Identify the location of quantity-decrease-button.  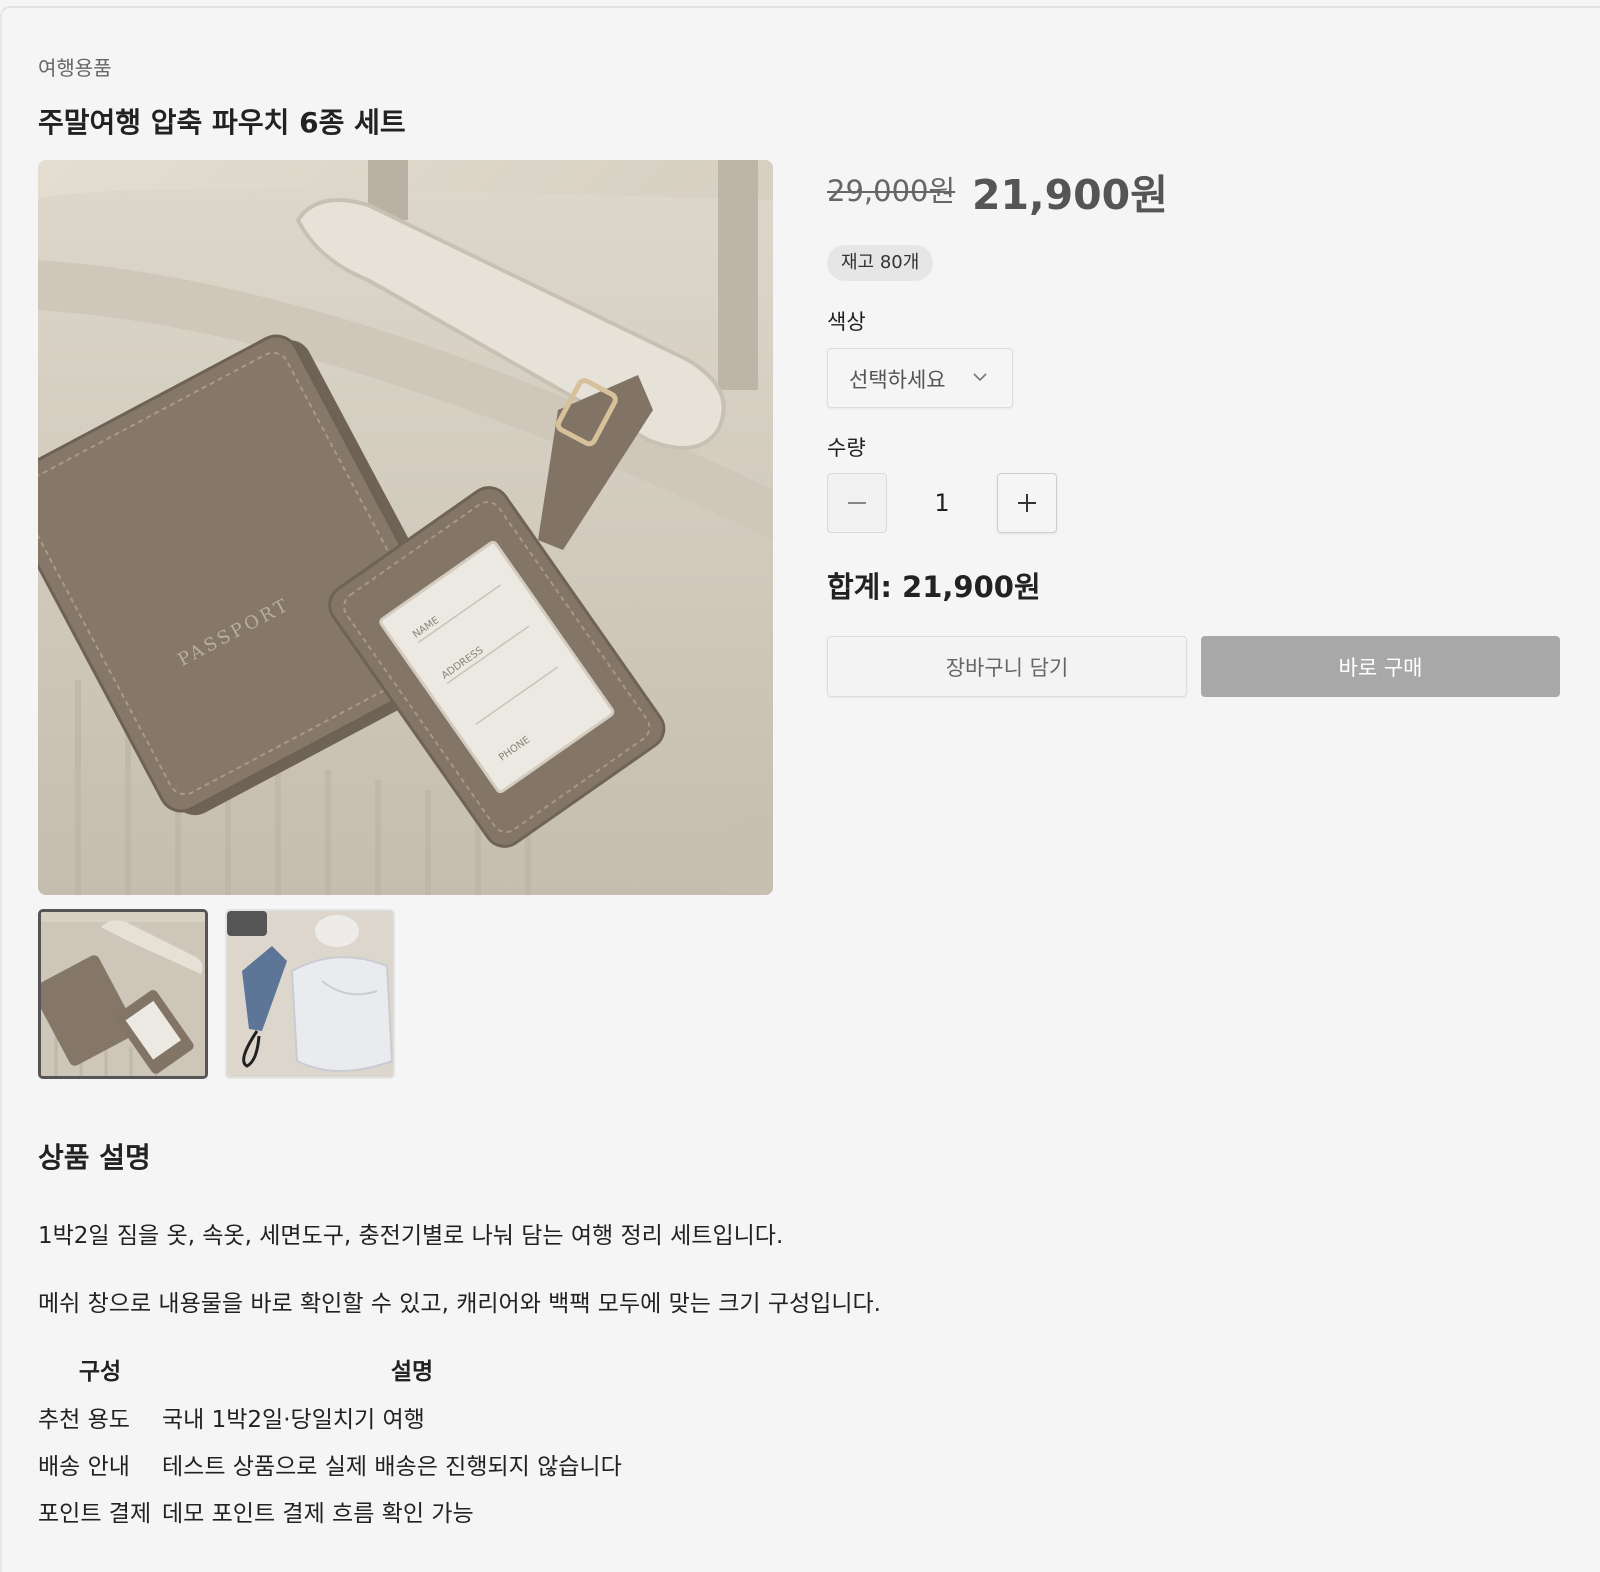
(857, 503).